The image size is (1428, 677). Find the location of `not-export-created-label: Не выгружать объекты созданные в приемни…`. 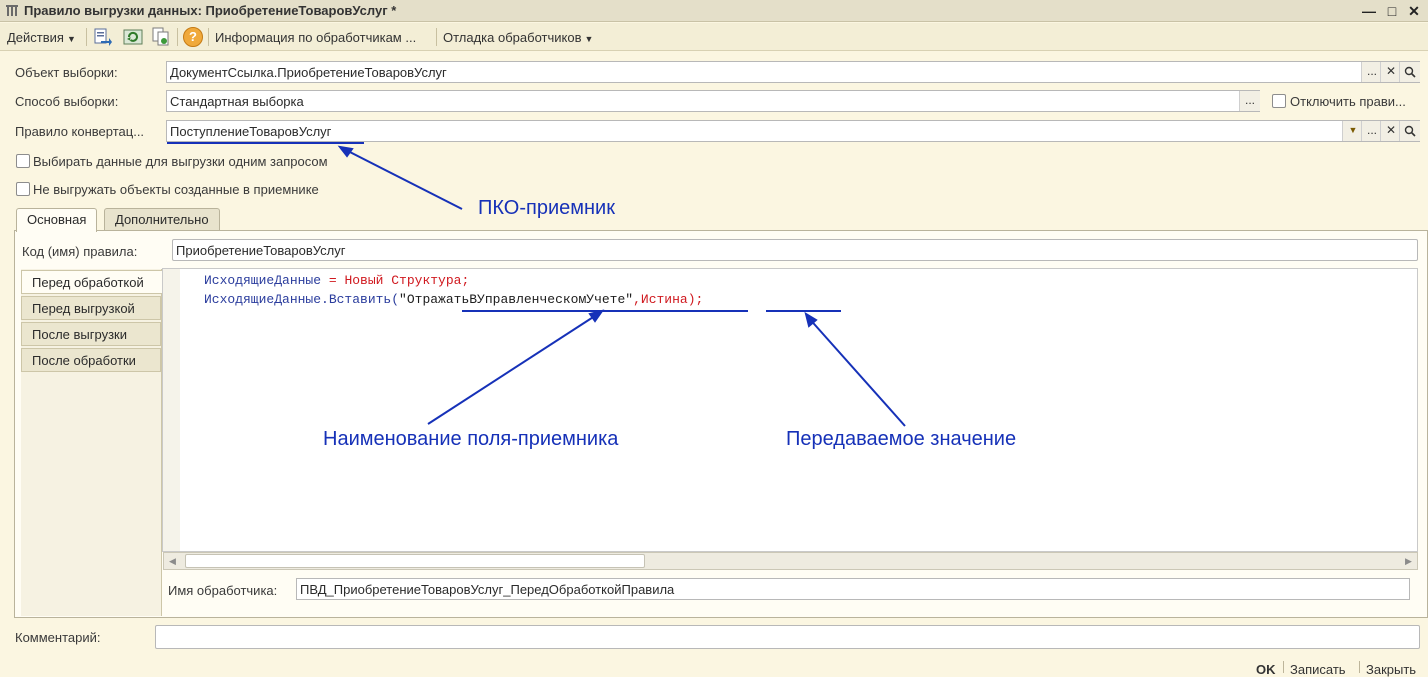

not-export-created-label: Не выгружать объекты созданные в приемни… is located at coordinates (176, 189).